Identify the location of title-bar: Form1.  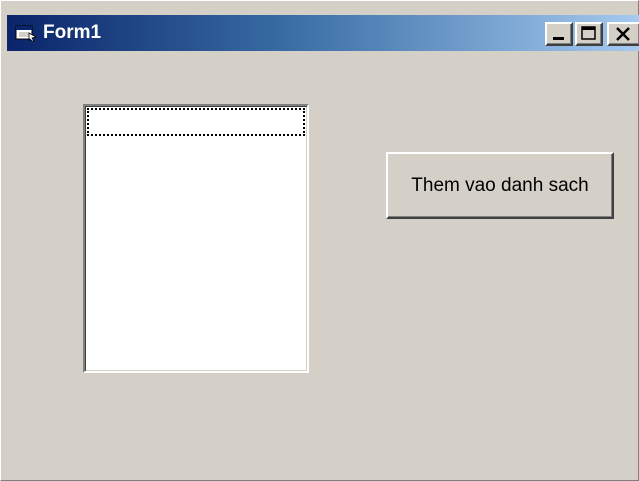
(323, 33).